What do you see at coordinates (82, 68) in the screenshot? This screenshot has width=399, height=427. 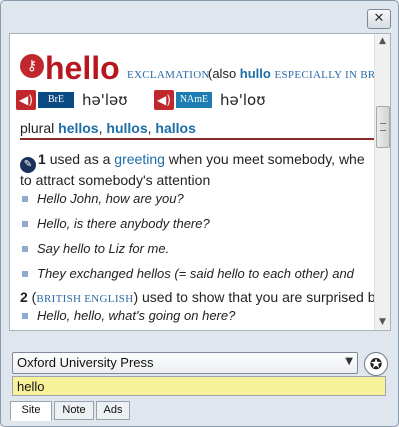 I see `headword: hello` at bounding box center [82, 68].